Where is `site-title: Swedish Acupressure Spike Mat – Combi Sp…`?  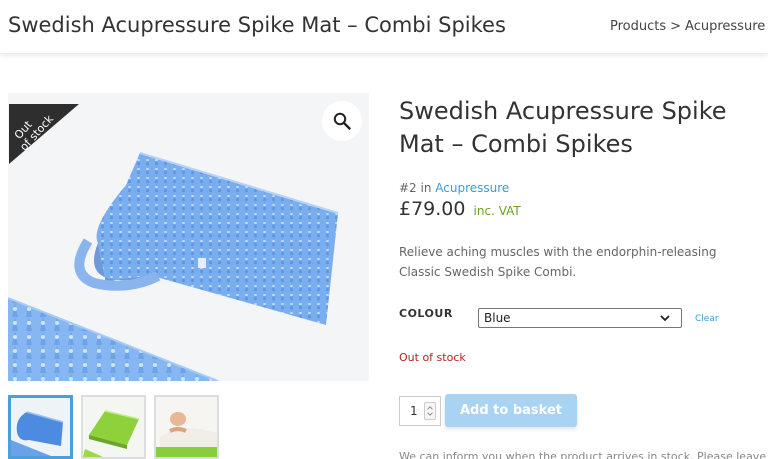
site-title: Swedish Acupressure Spike Mat – Combi Sp… is located at coordinates (257, 25).